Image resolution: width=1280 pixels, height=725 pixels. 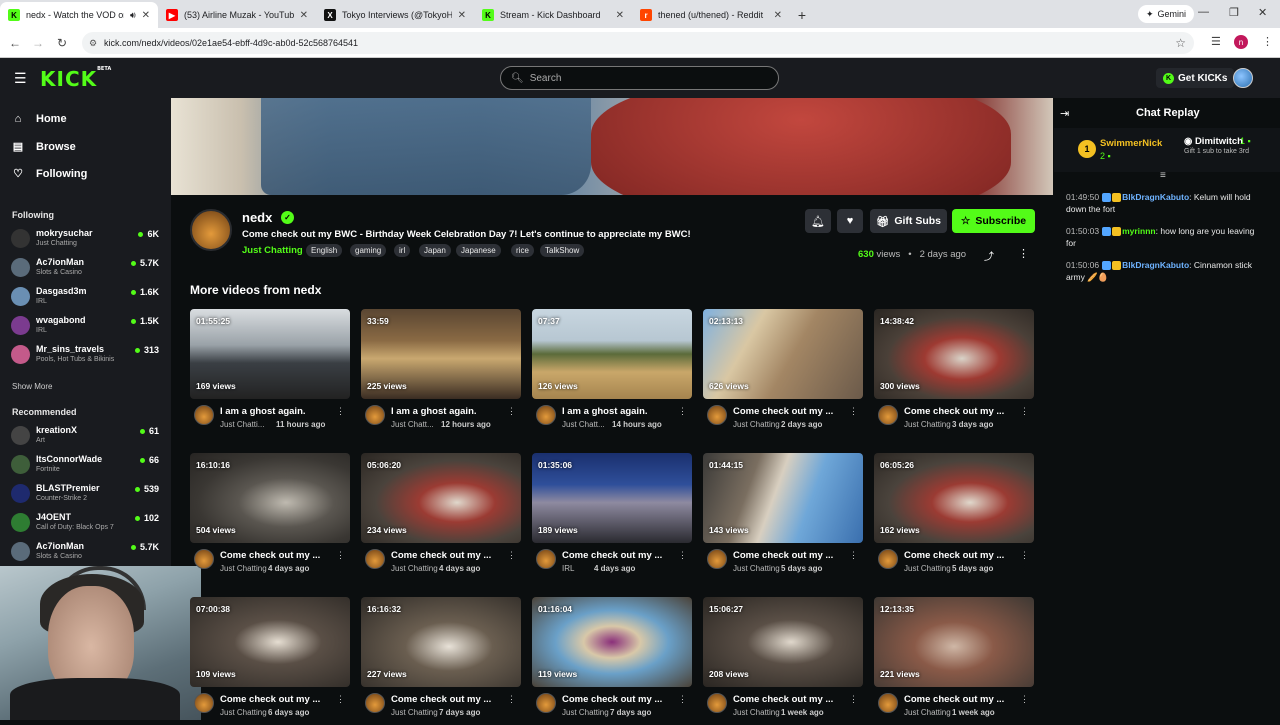 What do you see at coordinates (1163, 175) in the screenshot?
I see `expand-leaderboard-icon: ≡` at bounding box center [1163, 175].